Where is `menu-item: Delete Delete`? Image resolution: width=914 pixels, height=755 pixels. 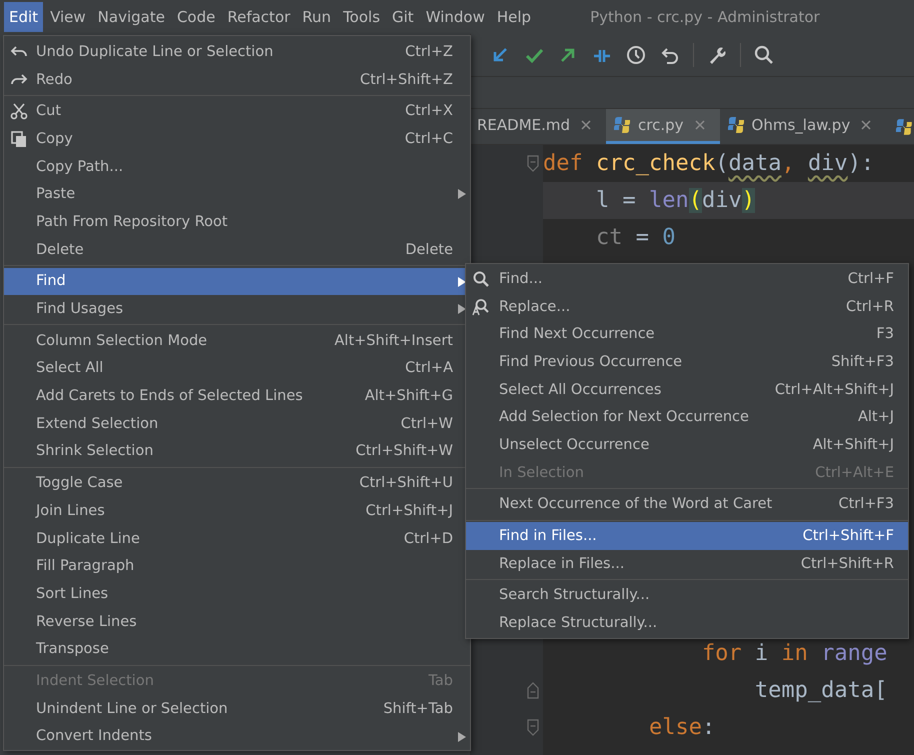 menu-item: Delete Delete is located at coordinates (237, 250).